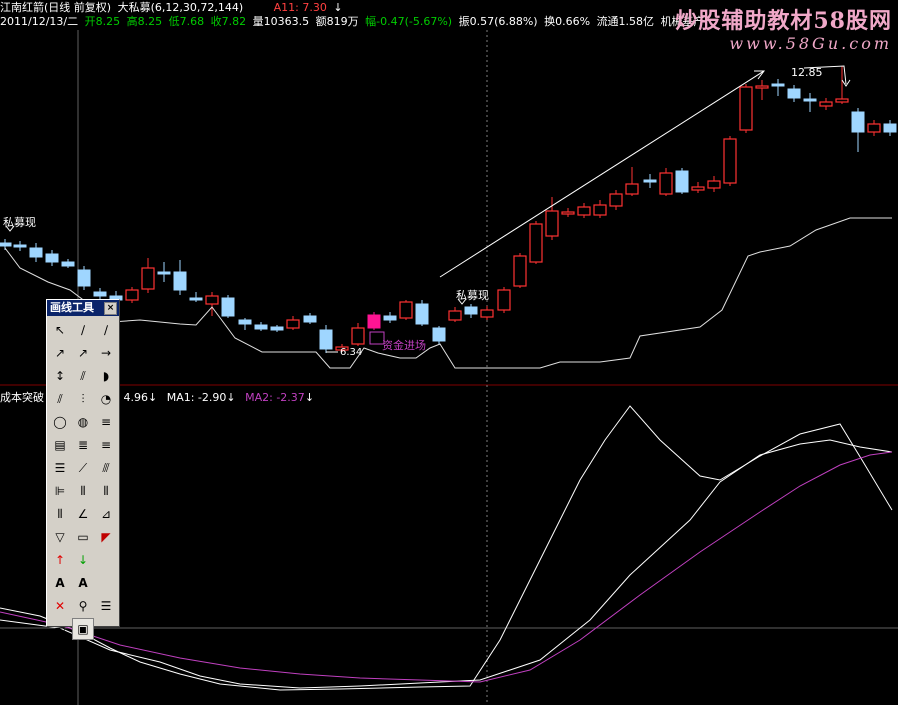 Image resolution: width=898 pixels, height=705 pixels. What do you see at coordinates (602, 174) in the screenshot?
I see `trend-arrow-line` at bounding box center [602, 174].